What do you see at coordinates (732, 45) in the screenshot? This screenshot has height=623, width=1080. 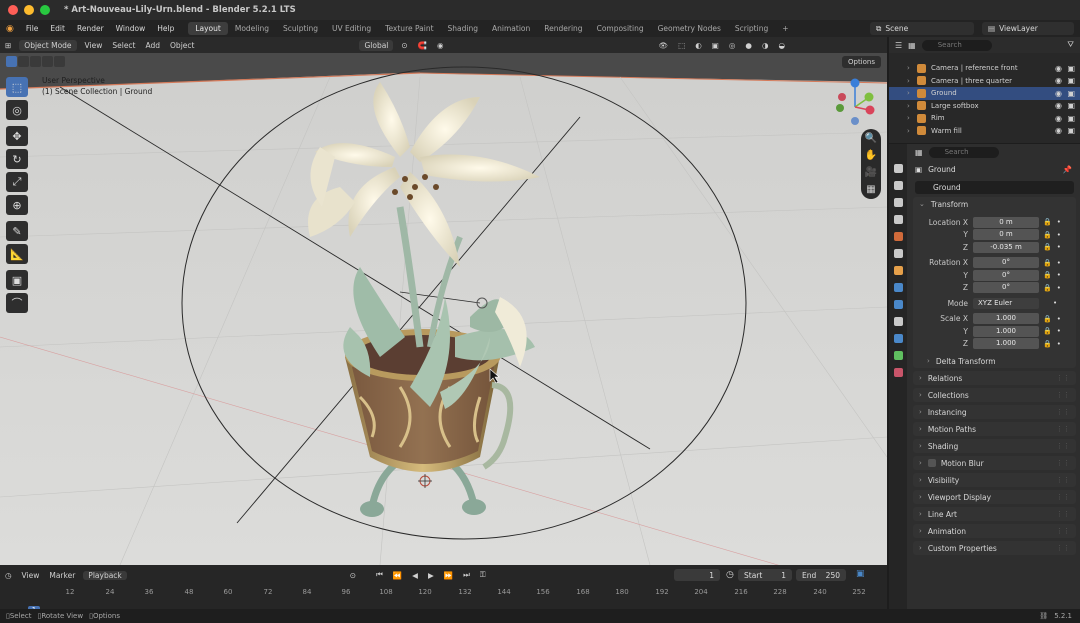 I see `shading-wireframe-icon: ◎` at bounding box center [732, 45].